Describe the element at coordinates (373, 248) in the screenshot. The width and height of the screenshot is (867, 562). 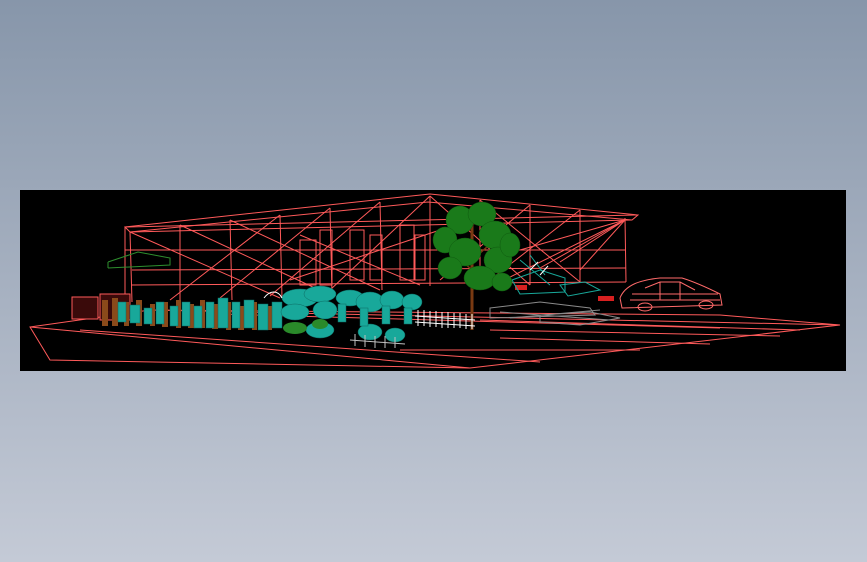
I see `building-frame` at that location.